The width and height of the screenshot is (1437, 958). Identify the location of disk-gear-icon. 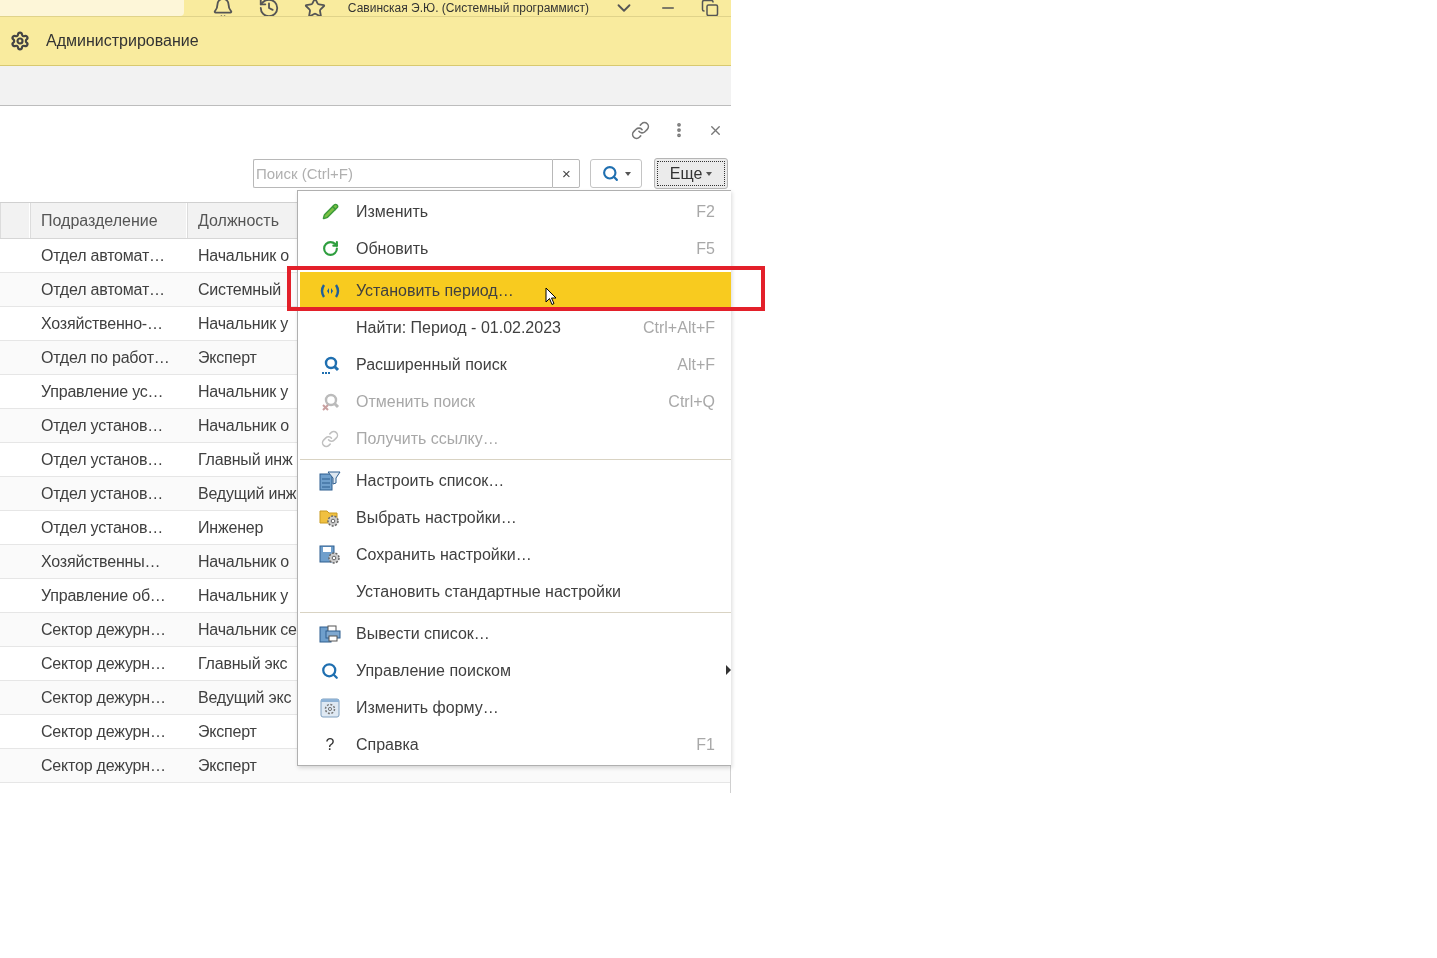
(330, 554).